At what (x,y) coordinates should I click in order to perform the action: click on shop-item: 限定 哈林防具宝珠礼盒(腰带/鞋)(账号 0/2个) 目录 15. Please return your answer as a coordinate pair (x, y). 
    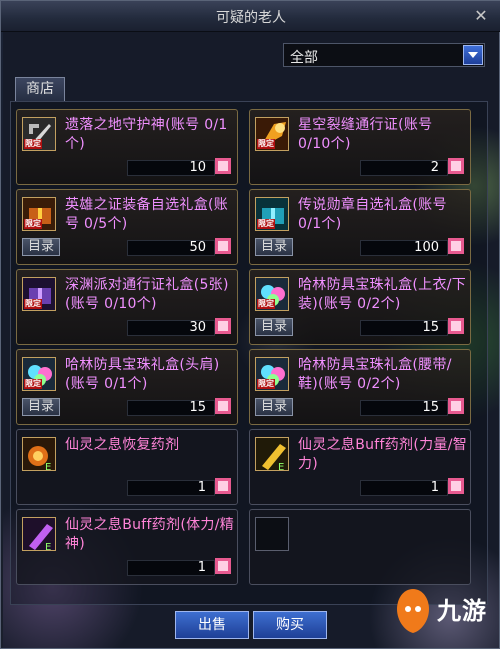
    Looking at the image, I should click on (360, 387).